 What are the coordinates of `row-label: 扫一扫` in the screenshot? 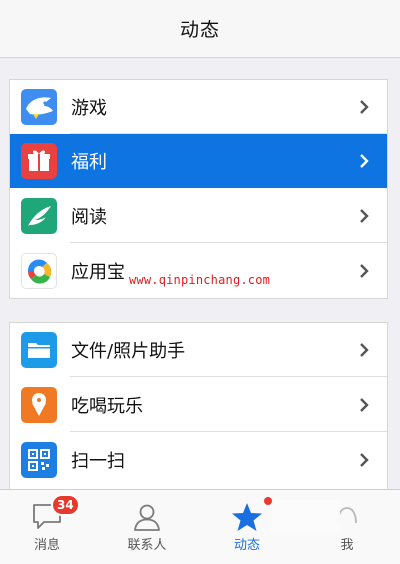 It's located at (98, 461).